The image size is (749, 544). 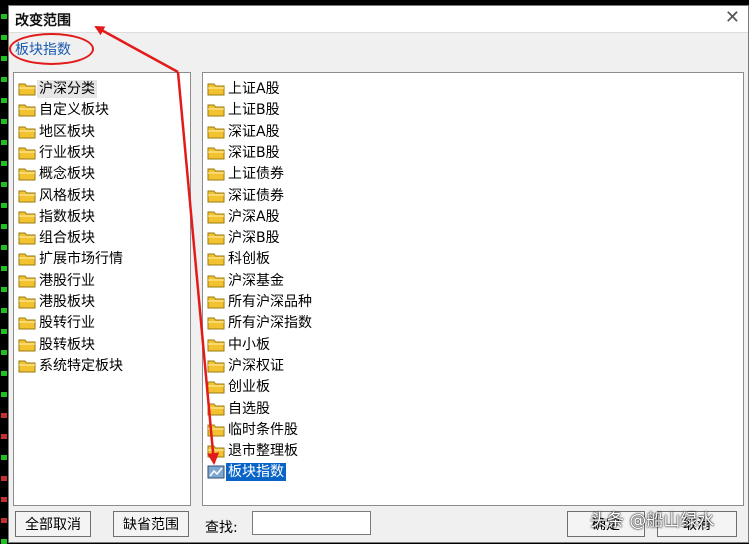 I want to click on list-item: 指数板块, so click(x=57, y=217).